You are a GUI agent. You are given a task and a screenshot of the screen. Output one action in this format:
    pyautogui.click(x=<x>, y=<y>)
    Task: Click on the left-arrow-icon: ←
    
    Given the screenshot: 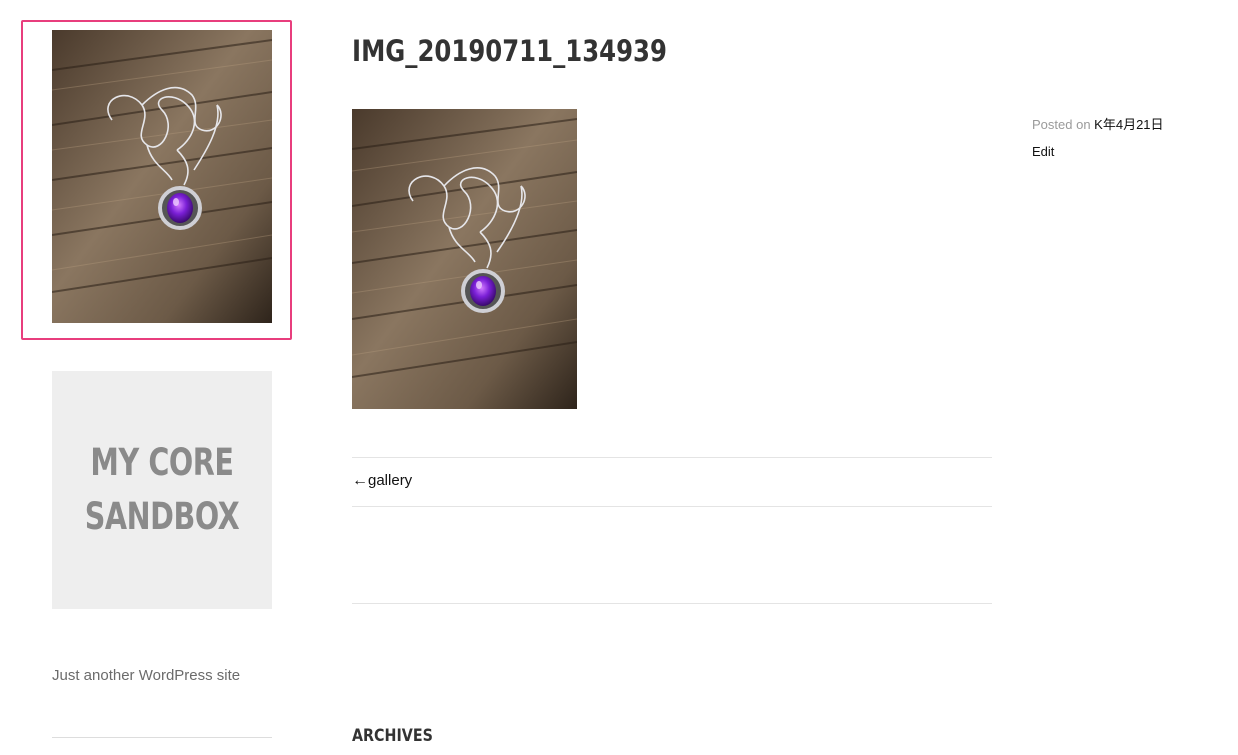 What is the action you would take?
    pyautogui.click(x=360, y=480)
    